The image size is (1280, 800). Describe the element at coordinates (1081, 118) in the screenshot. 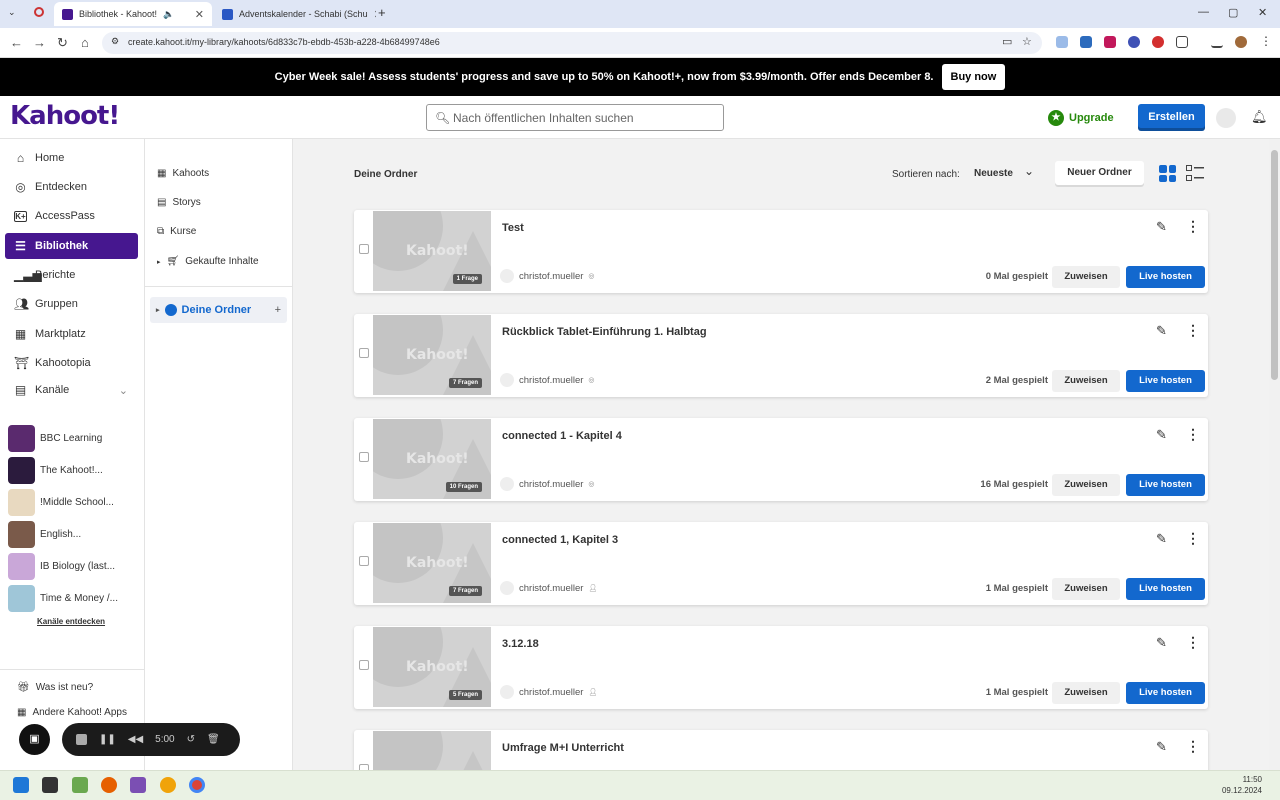

I see `upgrade-button: ★ Upgrade` at that location.